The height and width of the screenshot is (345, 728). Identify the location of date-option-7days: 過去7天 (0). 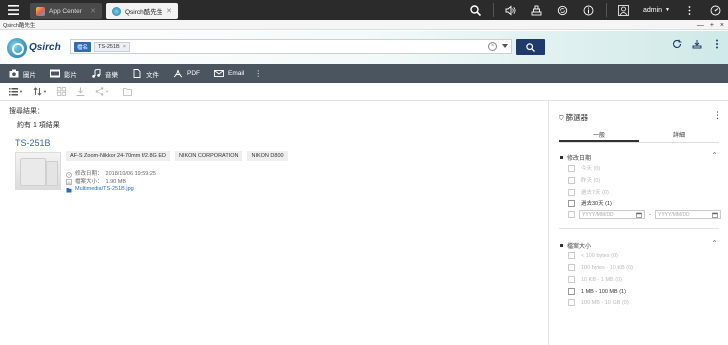
(588, 192).